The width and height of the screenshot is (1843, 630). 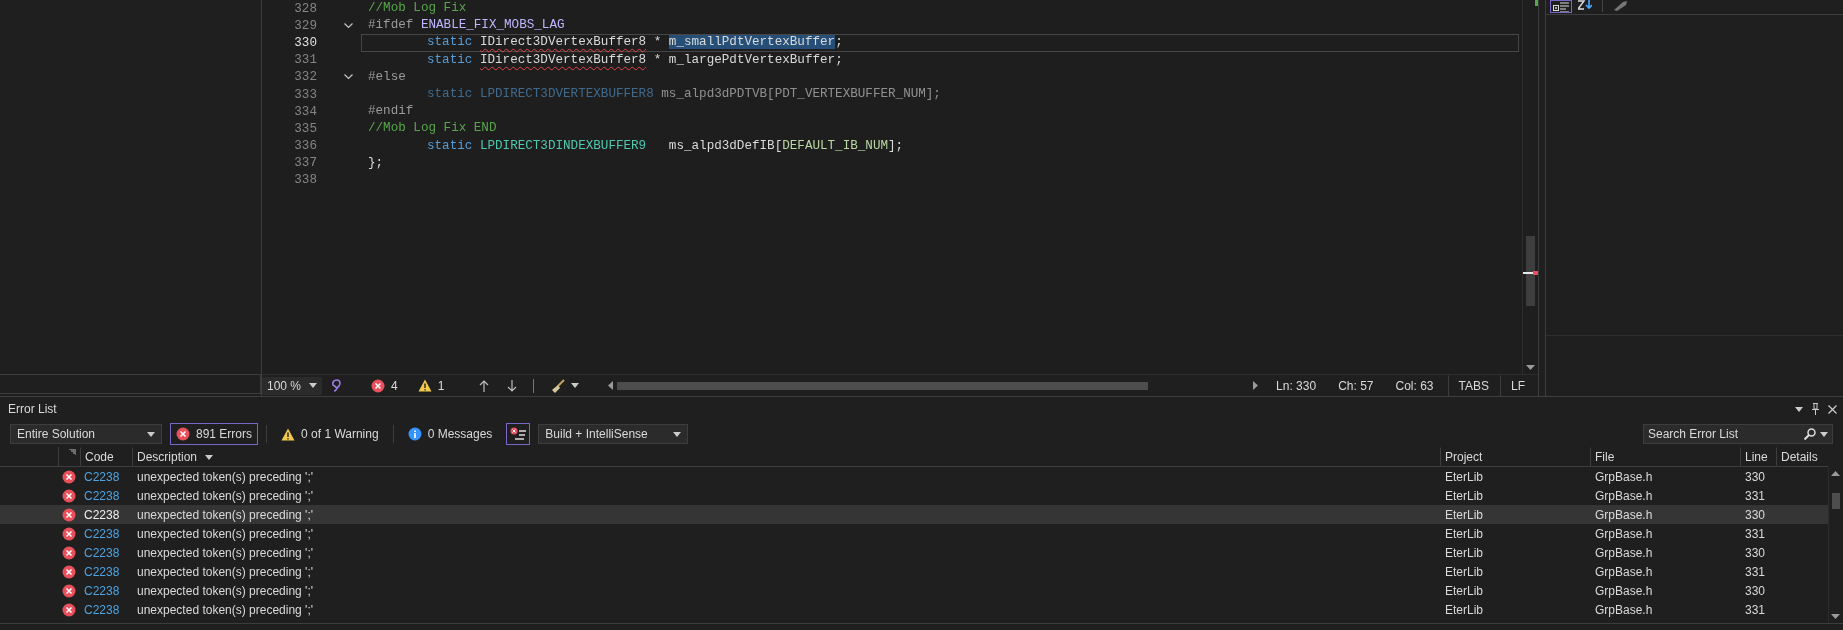 I want to click on categorized-button, so click(x=1561, y=6).